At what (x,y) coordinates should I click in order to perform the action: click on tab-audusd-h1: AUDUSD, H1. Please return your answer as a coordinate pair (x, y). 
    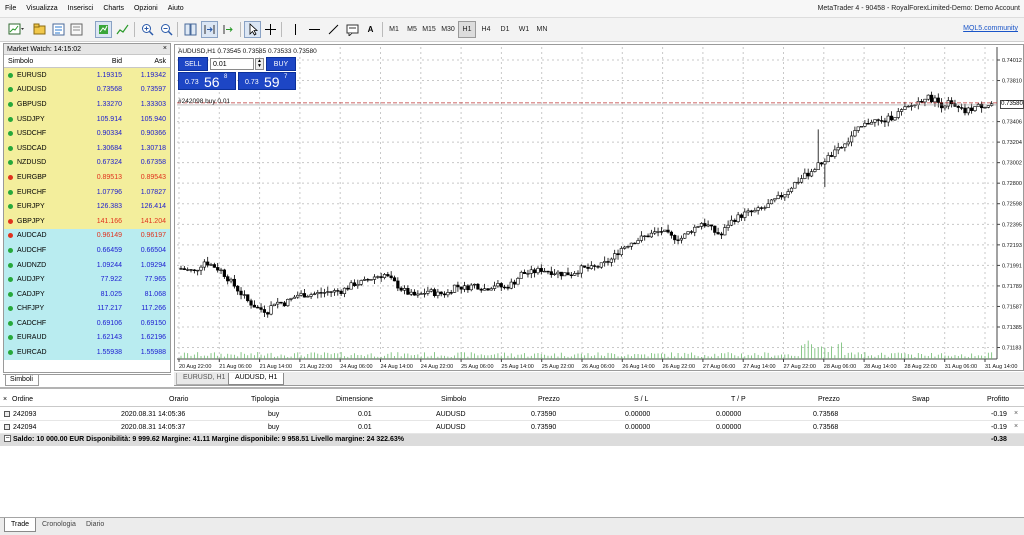
    Looking at the image, I should click on (256, 379).